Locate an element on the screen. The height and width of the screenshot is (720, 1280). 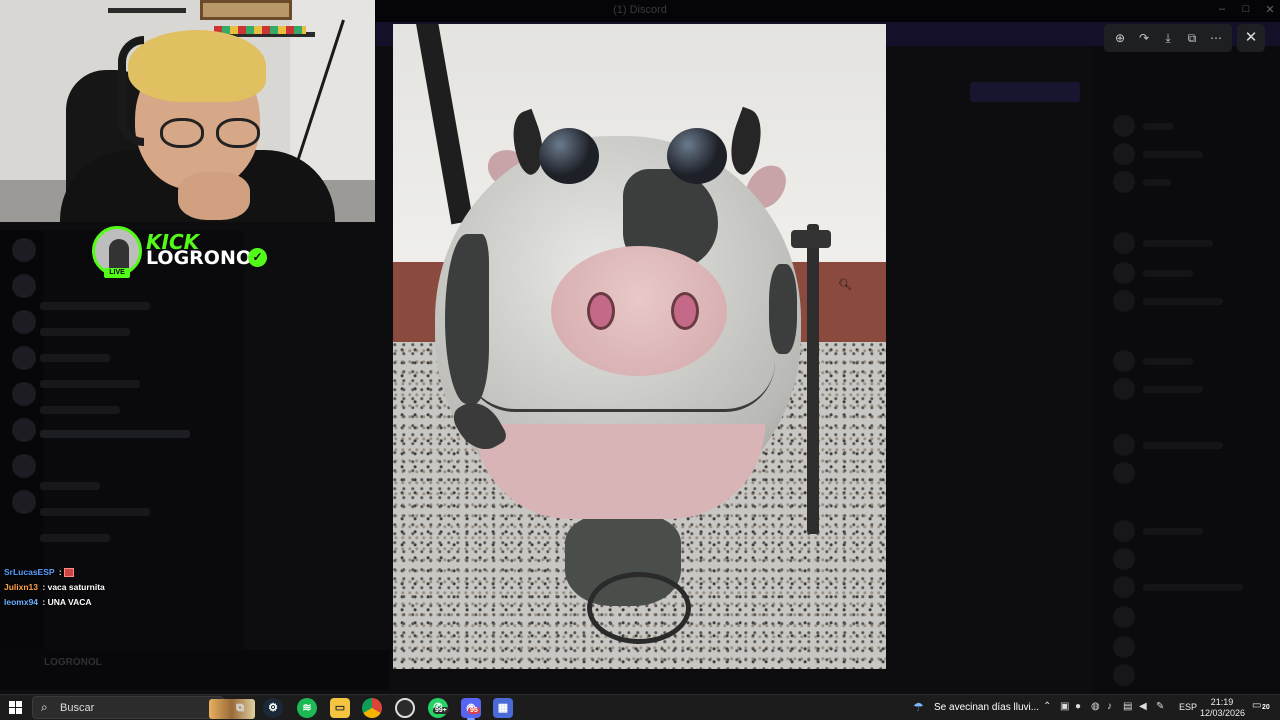
webcam-streamer-hand is located at coordinates (214, 196).